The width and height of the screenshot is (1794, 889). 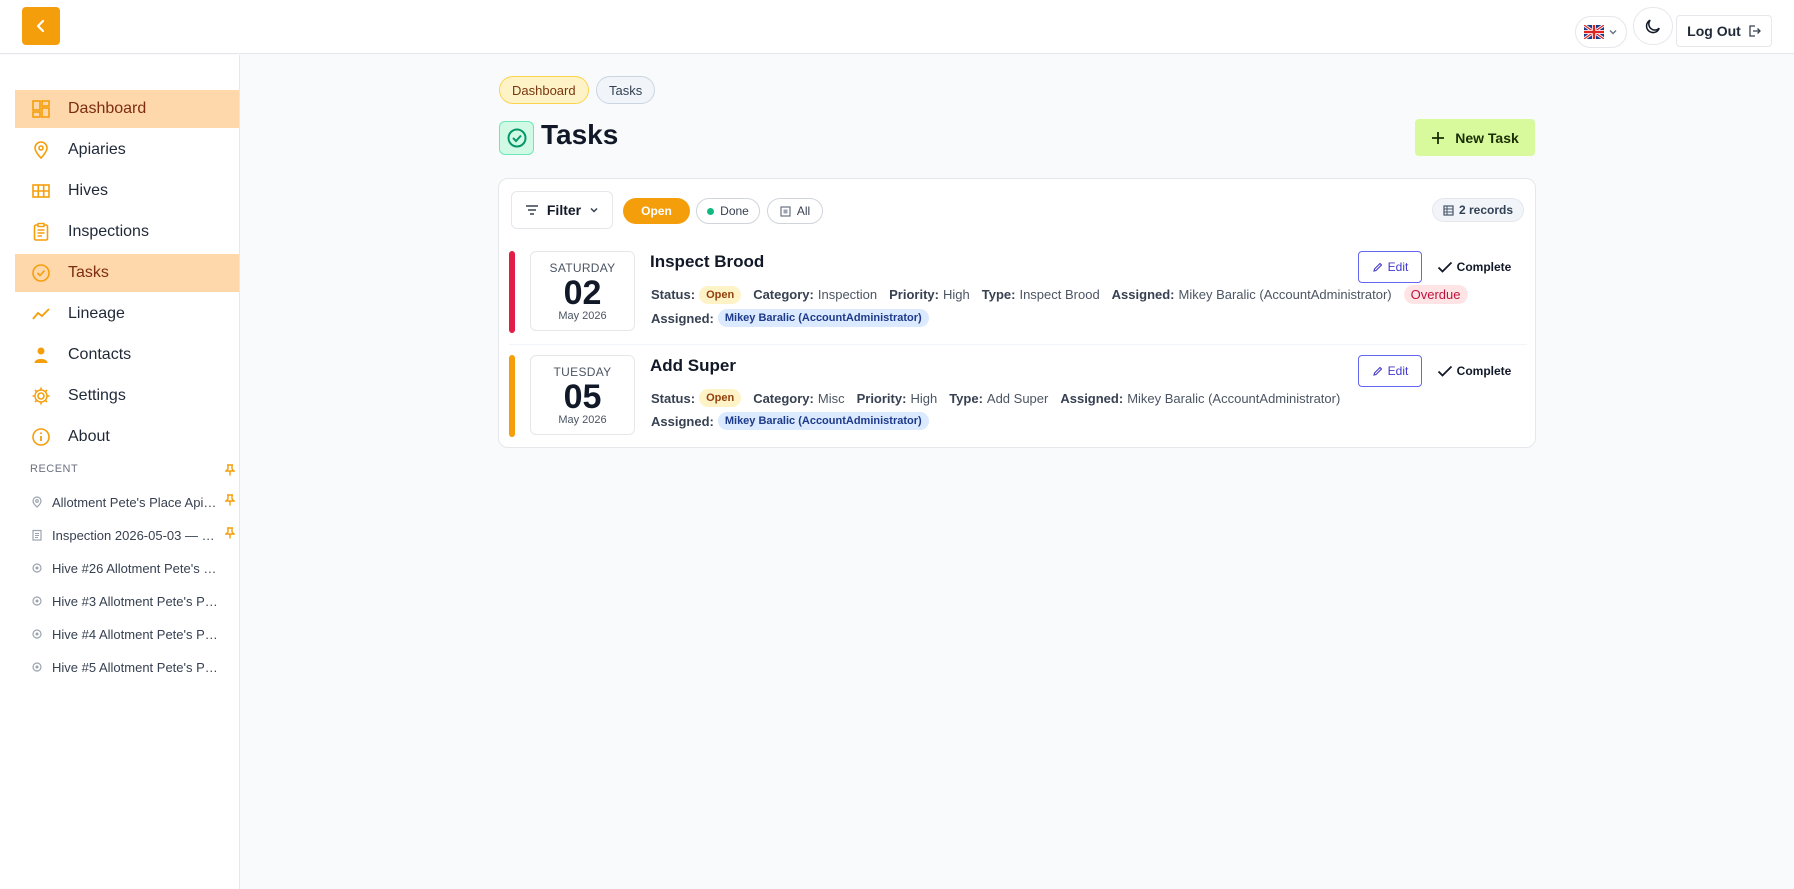 What do you see at coordinates (100, 354) in the screenshot?
I see `sidebar-item-label: Contacts` at bounding box center [100, 354].